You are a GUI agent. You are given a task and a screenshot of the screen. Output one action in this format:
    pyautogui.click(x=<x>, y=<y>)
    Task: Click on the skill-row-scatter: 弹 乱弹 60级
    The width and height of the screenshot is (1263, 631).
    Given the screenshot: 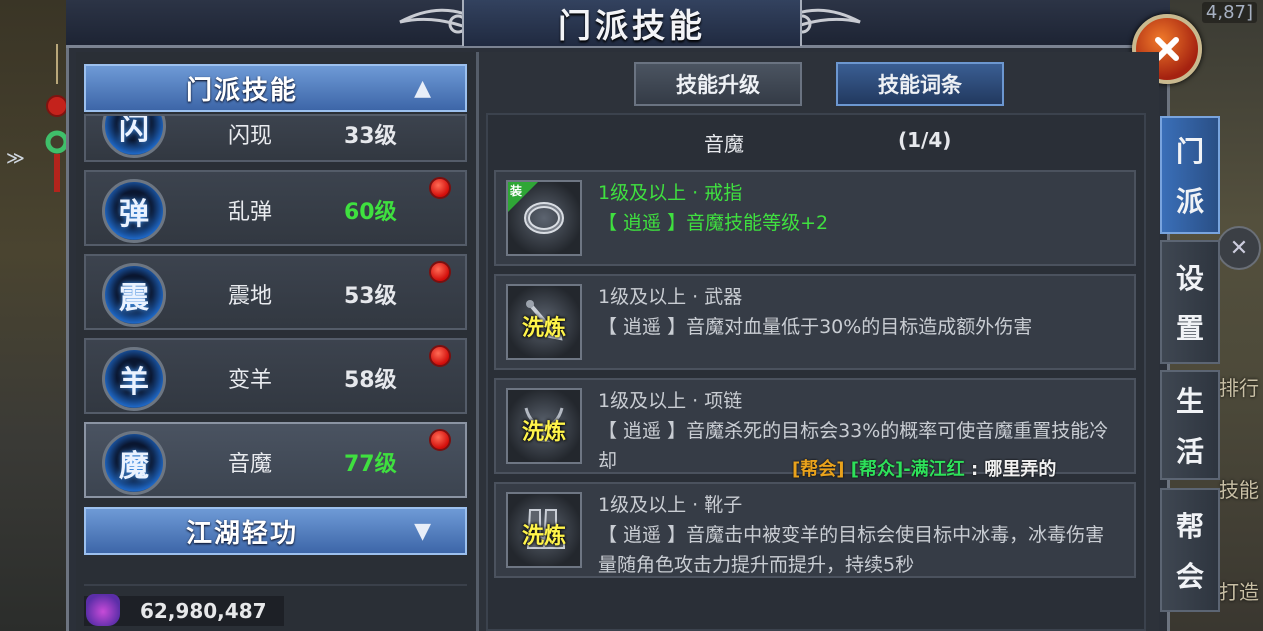 What is the action you would take?
    pyautogui.click(x=275, y=208)
    